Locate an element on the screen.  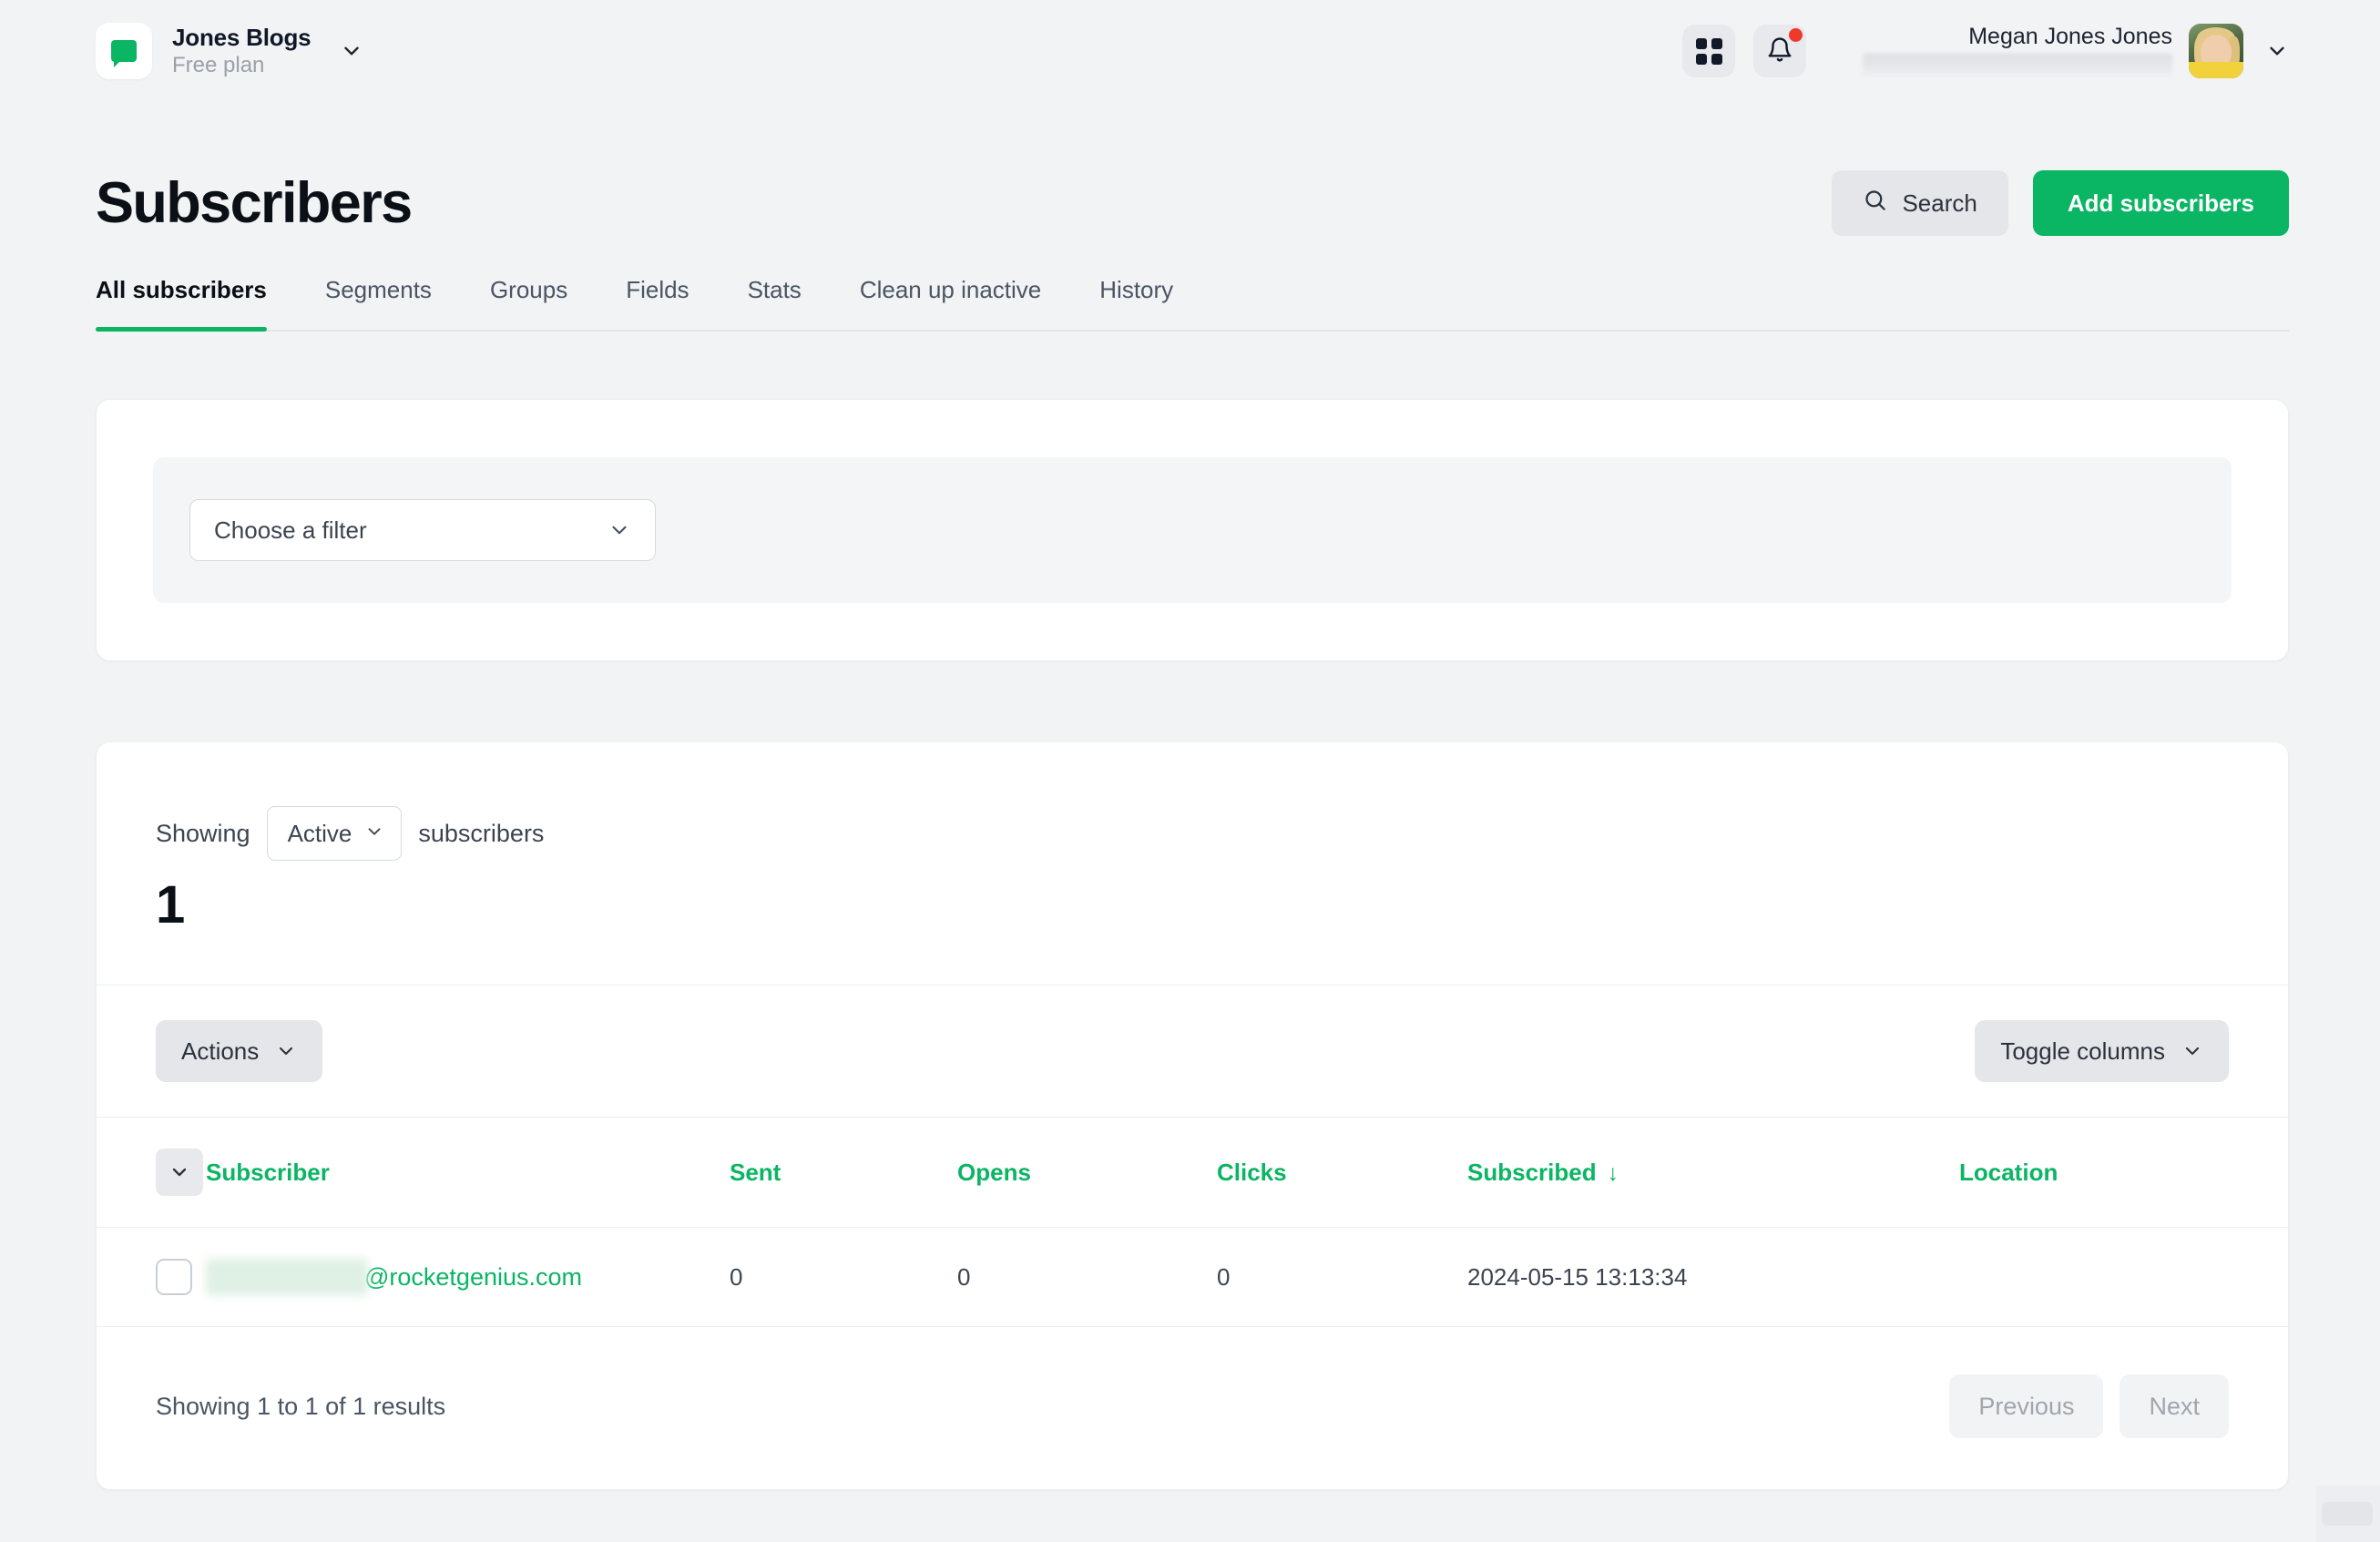
scrollbar-thumb is located at coordinates (2348, 1514).